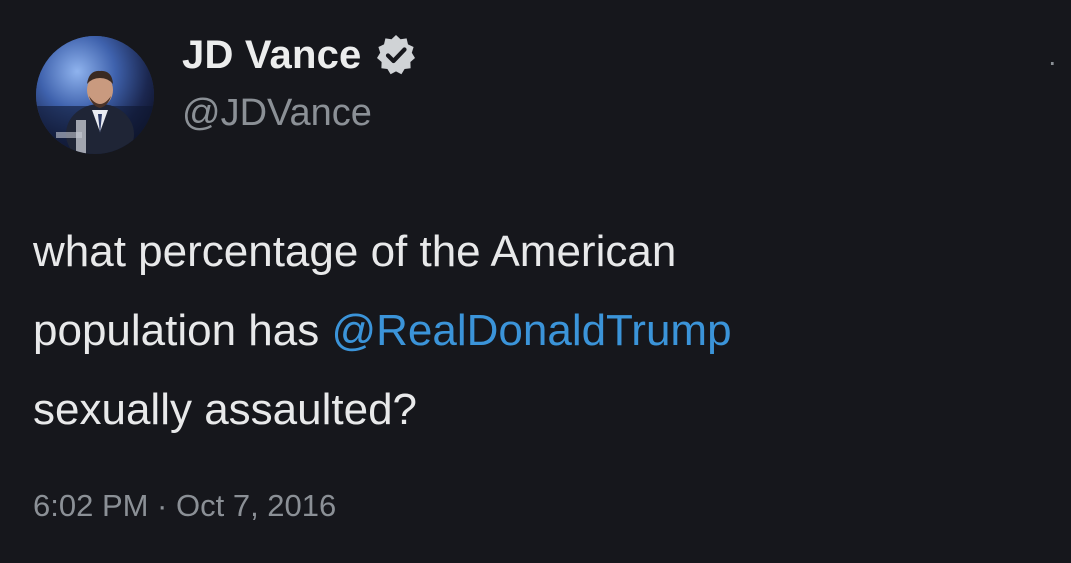 The height and width of the screenshot is (563, 1071). What do you see at coordinates (396, 55) in the screenshot?
I see `verified-badge-icon` at bounding box center [396, 55].